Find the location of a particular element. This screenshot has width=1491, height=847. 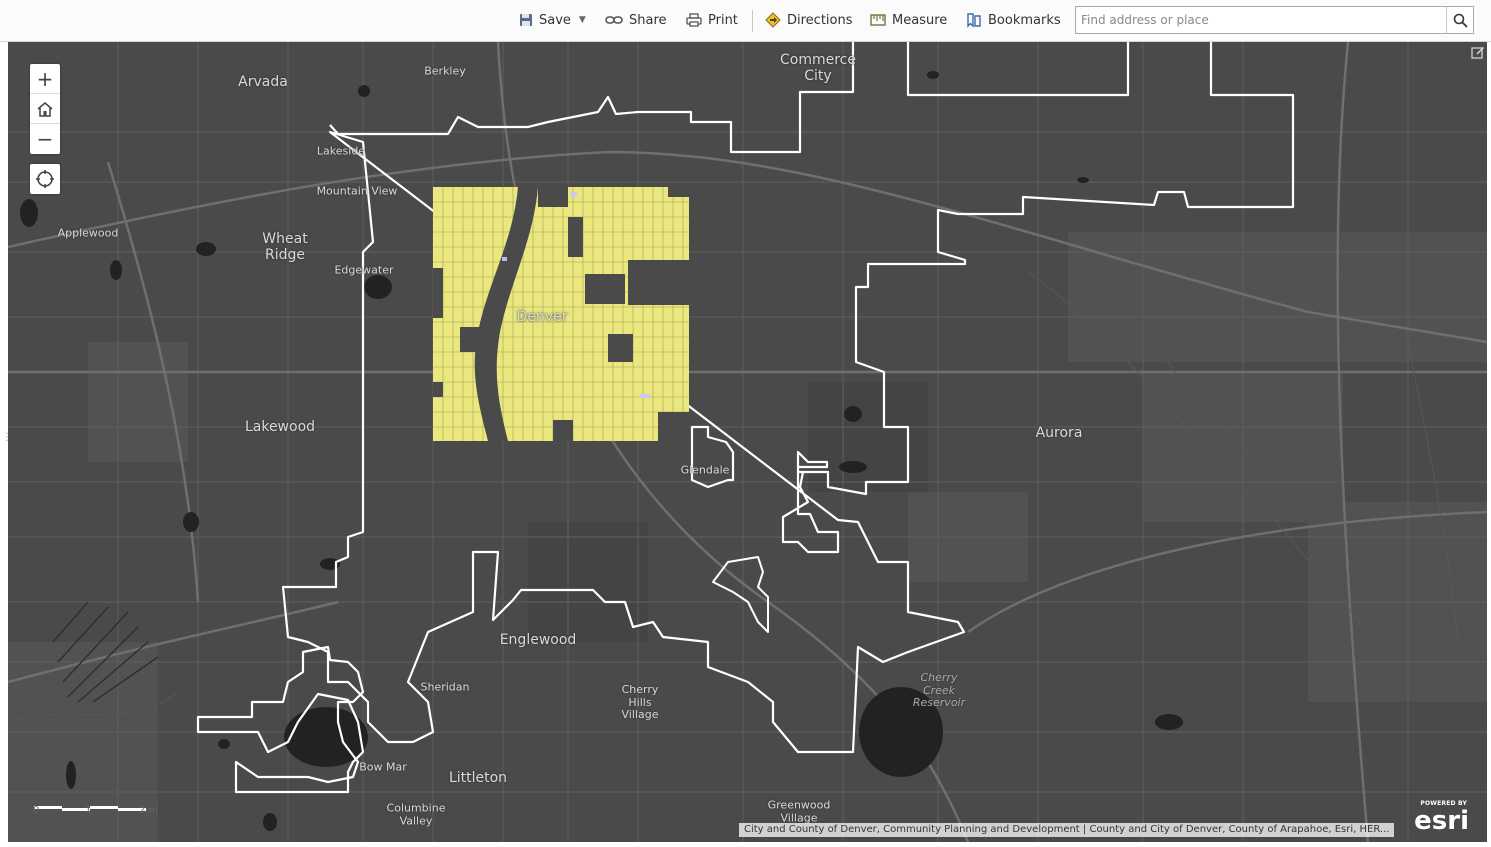

save-icon is located at coordinates (526, 20).